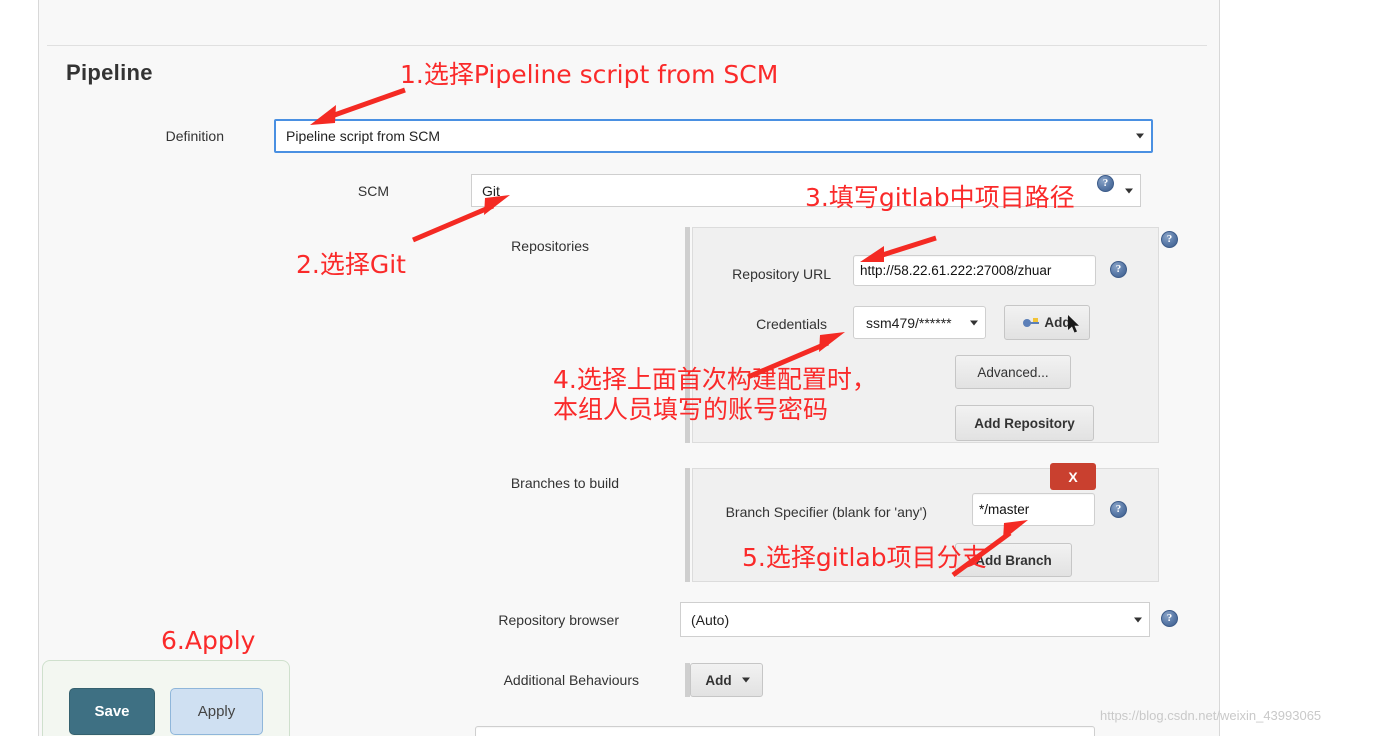 Image resolution: width=1378 pixels, height=736 pixels. What do you see at coordinates (1024, 423) in the screenshot?
I see `add-repository-button: Add Repository` at bounding box center [1024, 423].